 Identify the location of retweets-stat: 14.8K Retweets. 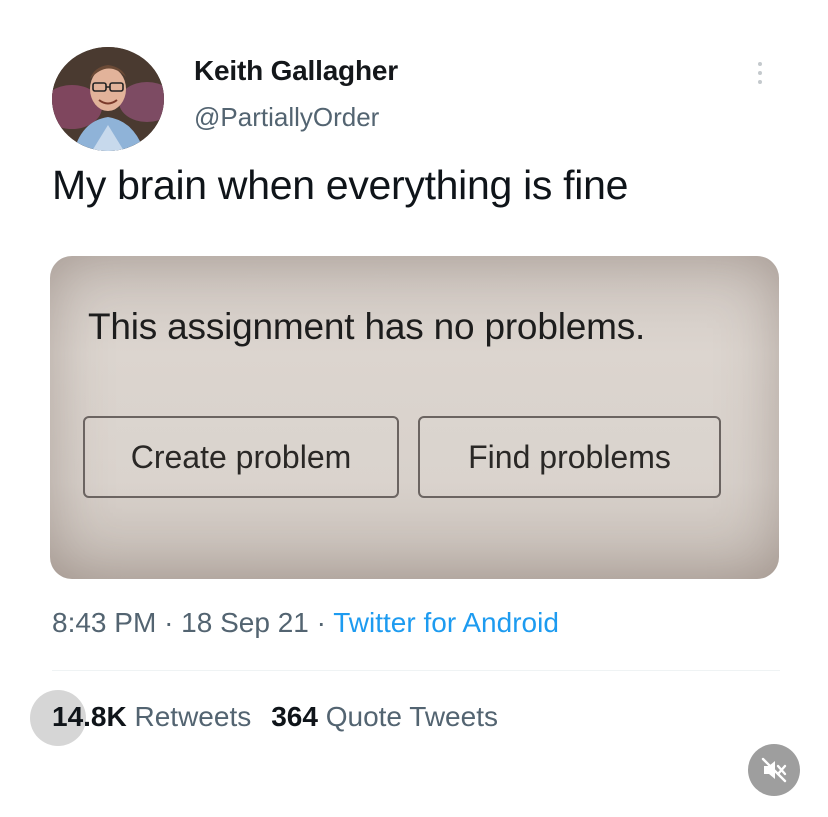
(151, 716).